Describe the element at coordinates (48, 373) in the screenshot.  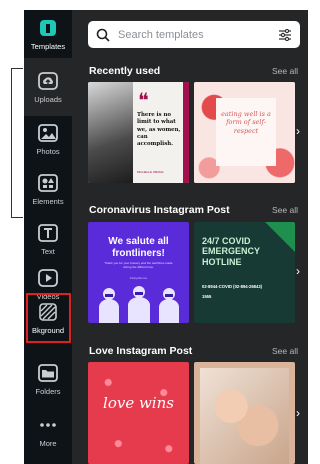
I see `folder-icon` at that location.